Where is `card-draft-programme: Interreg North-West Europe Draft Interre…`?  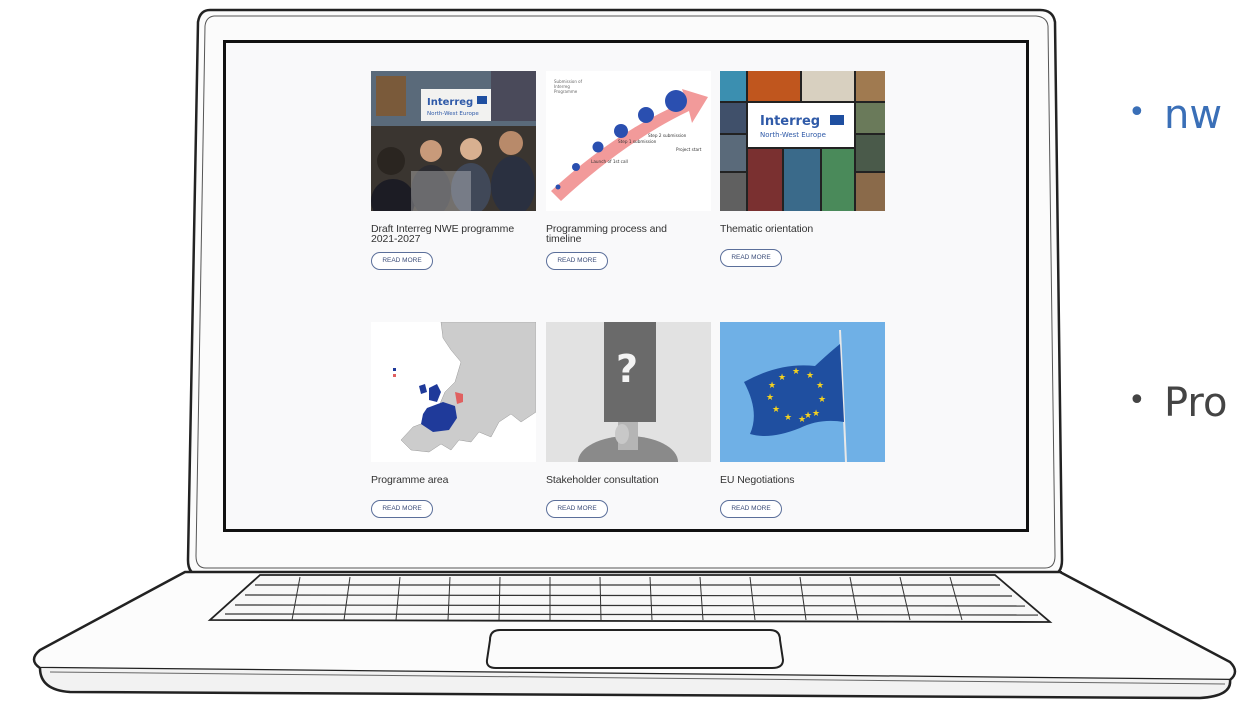 card-draft-programme: Interreg North-West Europe Draft Interre… is located at coordinates (453, 170).